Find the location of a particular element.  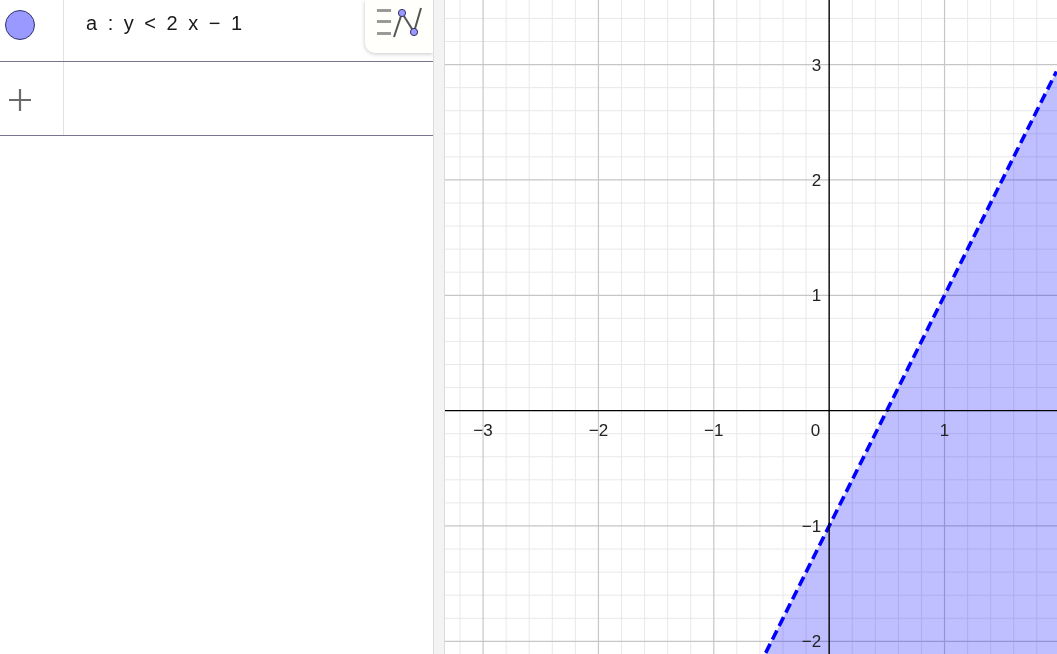

style-bar-button is located at coordinates (399, 26).